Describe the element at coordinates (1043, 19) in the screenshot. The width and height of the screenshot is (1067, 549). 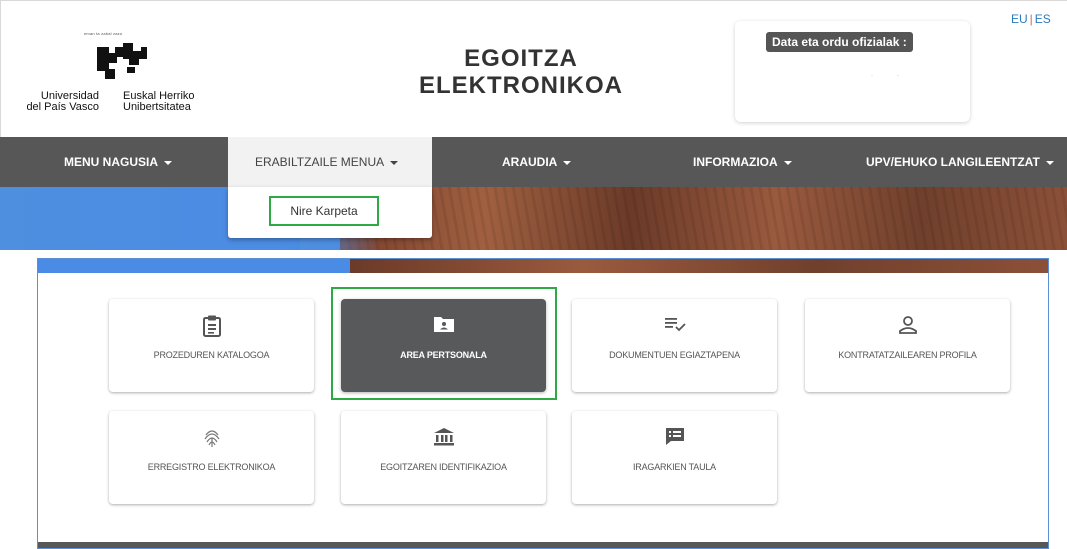
I see `language-es-link: ES` at that location.